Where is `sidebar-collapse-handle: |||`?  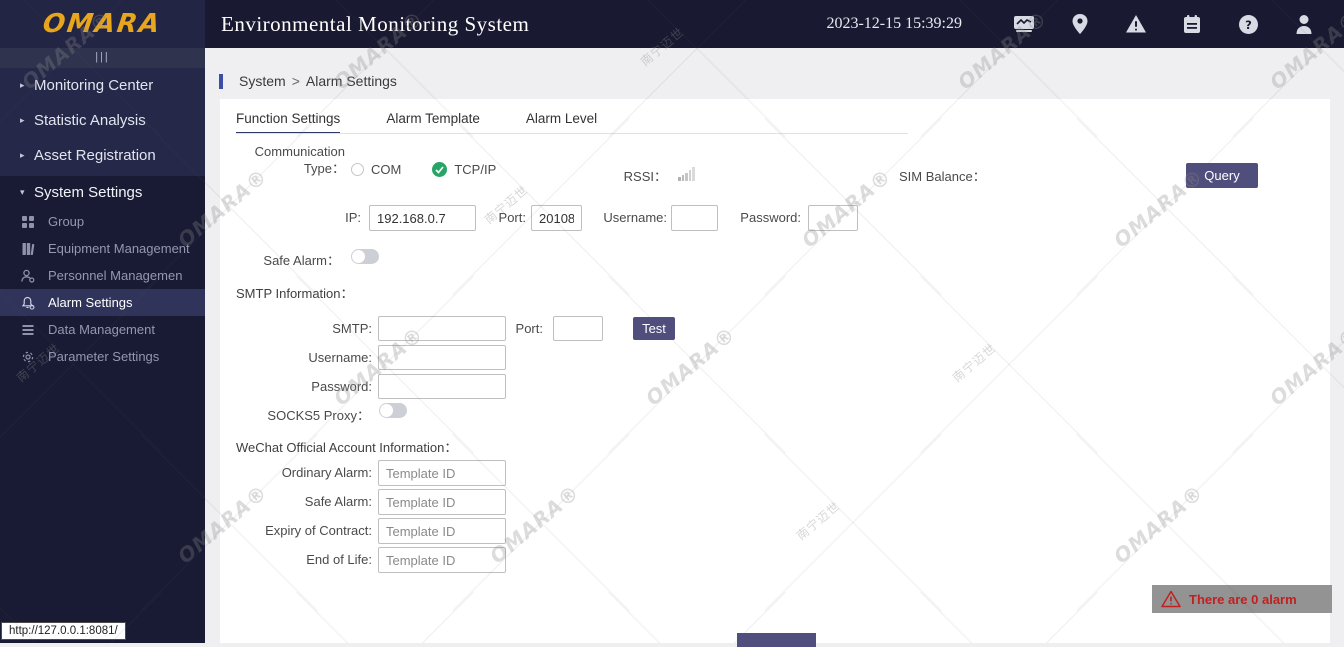
sidebar-collapse-handle: ||| is located at coordinates (102, 58).